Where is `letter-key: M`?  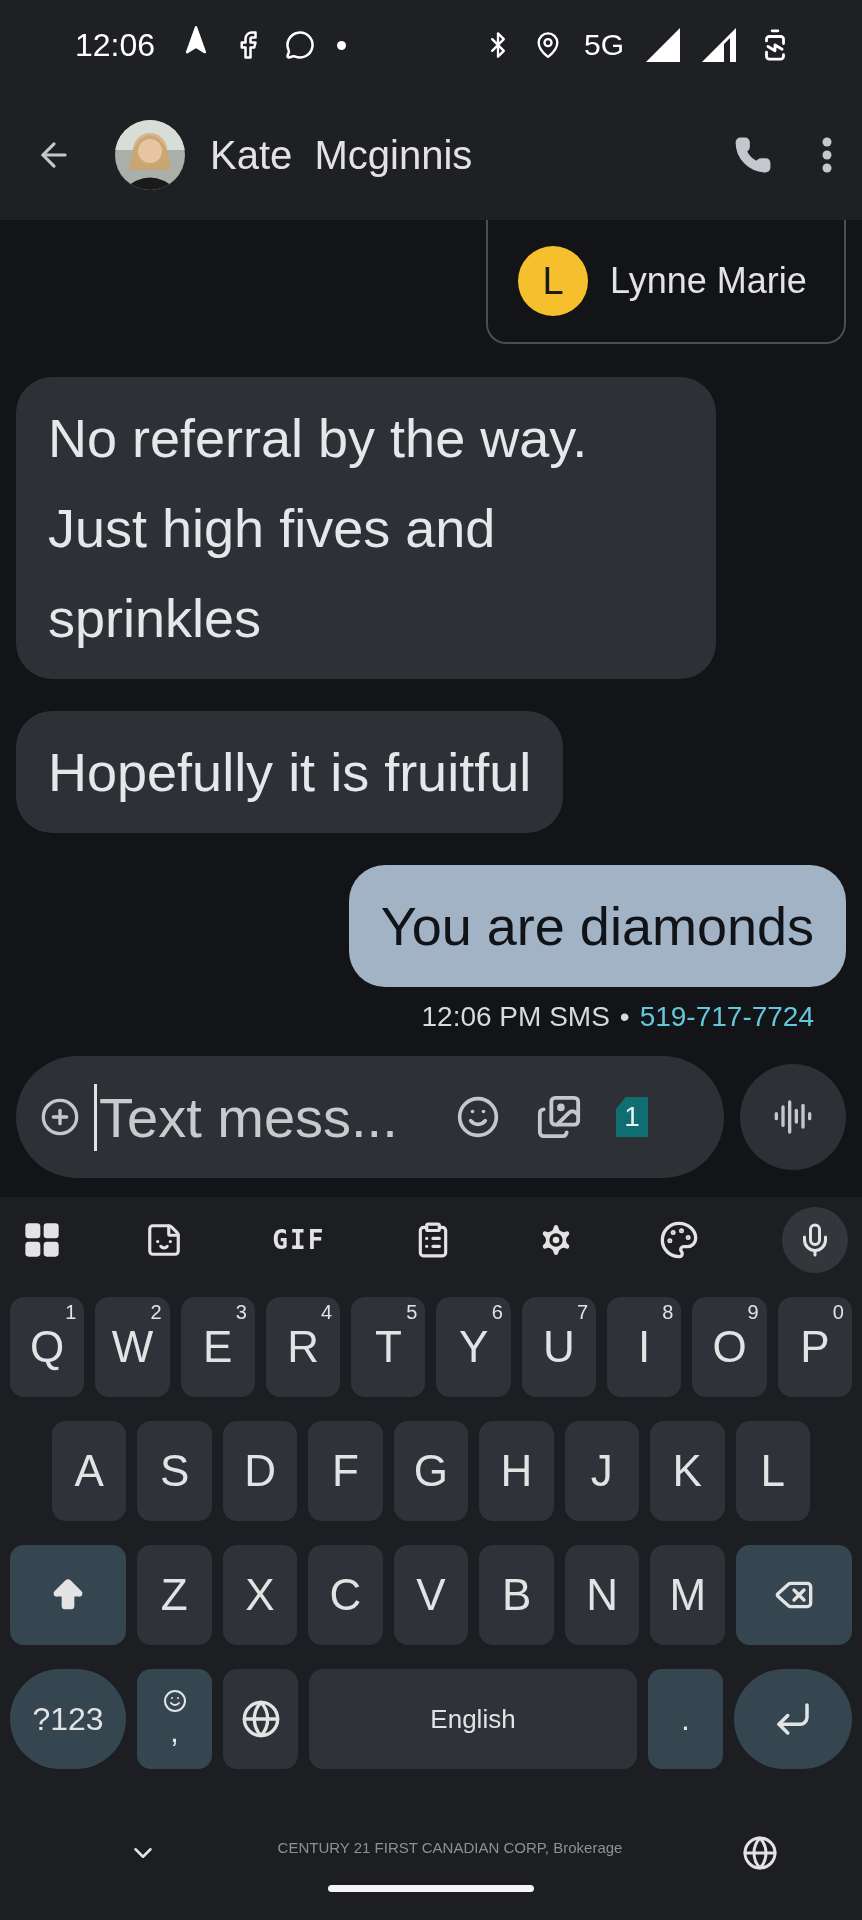 letter-key: M is located at coordinates (688, 1595).